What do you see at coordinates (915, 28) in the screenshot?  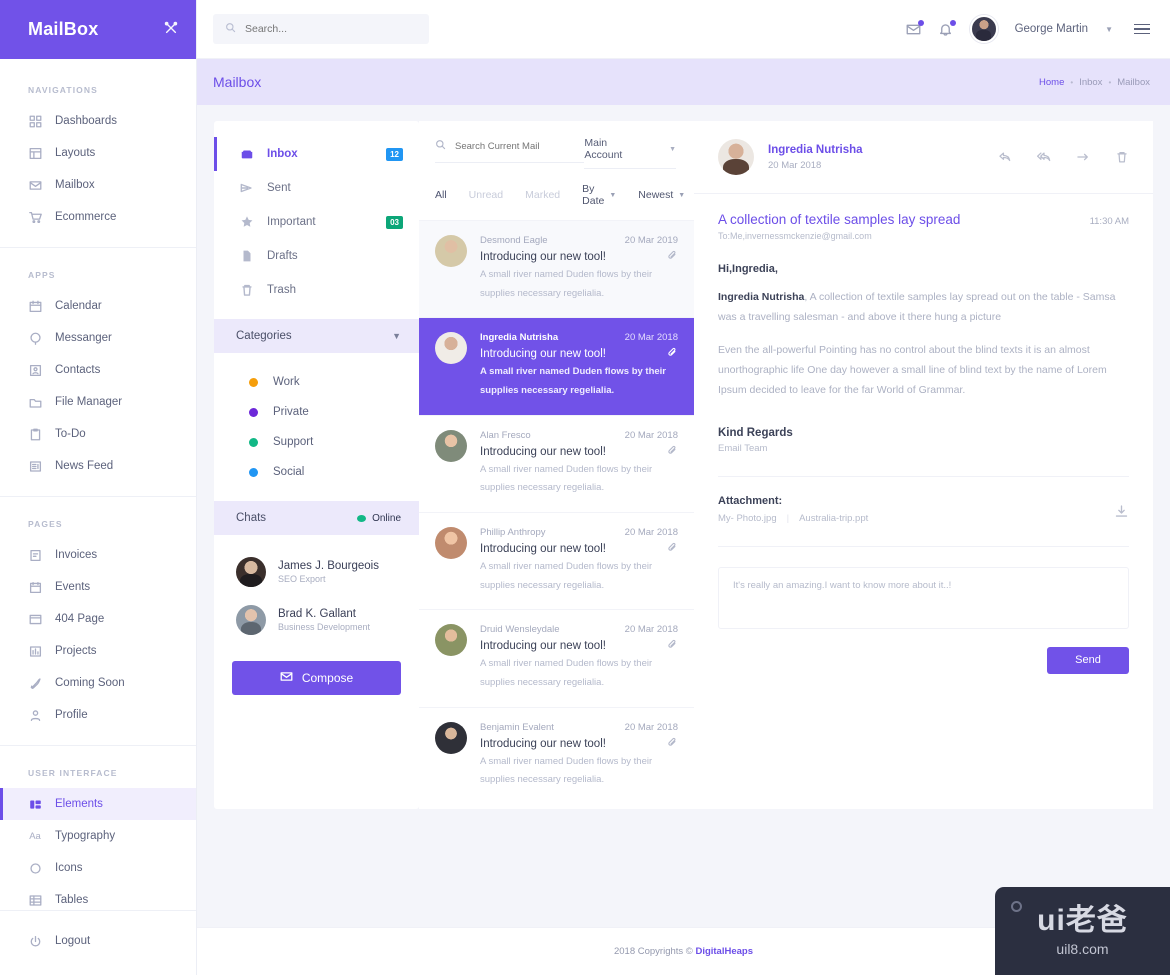 I see `mail-notification-icon` at bounding box center [915, 28].